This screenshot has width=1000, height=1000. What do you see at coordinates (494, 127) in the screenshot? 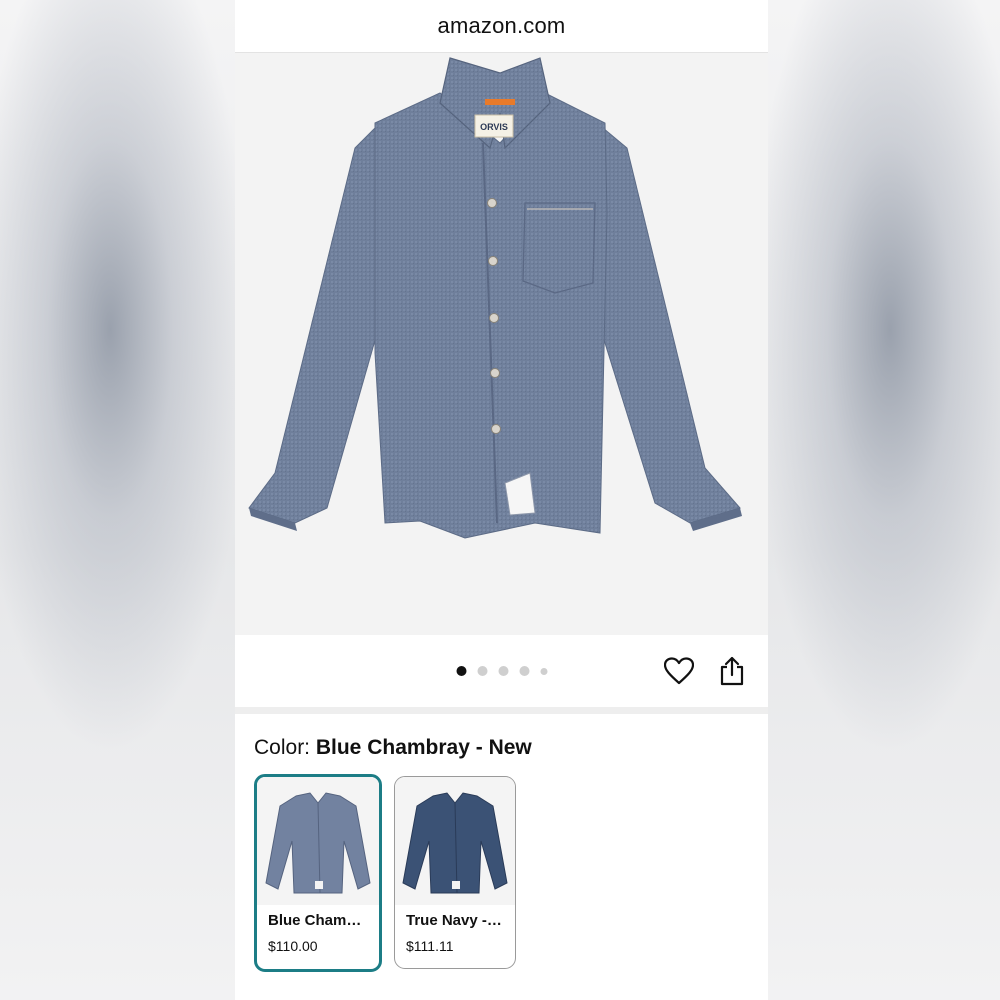
I see `brand-tag-text: ORVIS` at bounding box center [494, 127].